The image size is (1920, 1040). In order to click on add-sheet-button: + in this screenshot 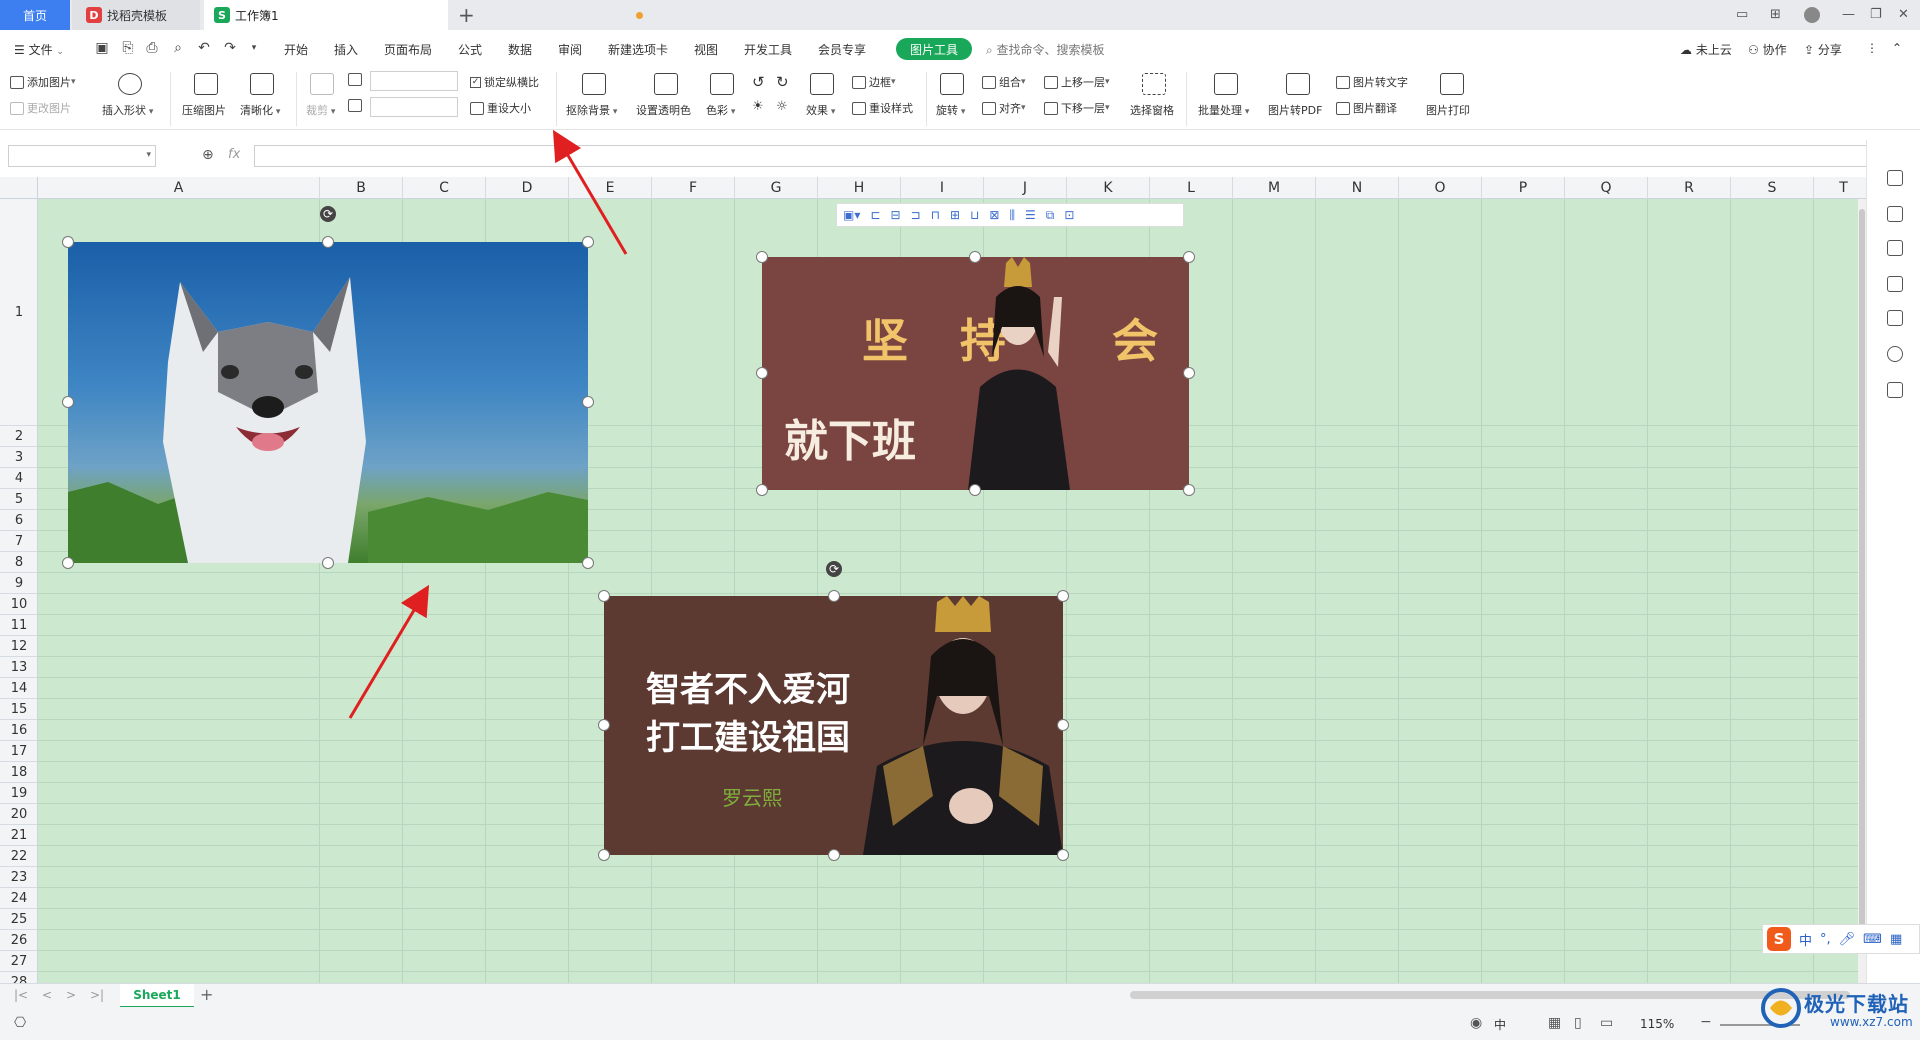, I will do `click(206, 994)`.